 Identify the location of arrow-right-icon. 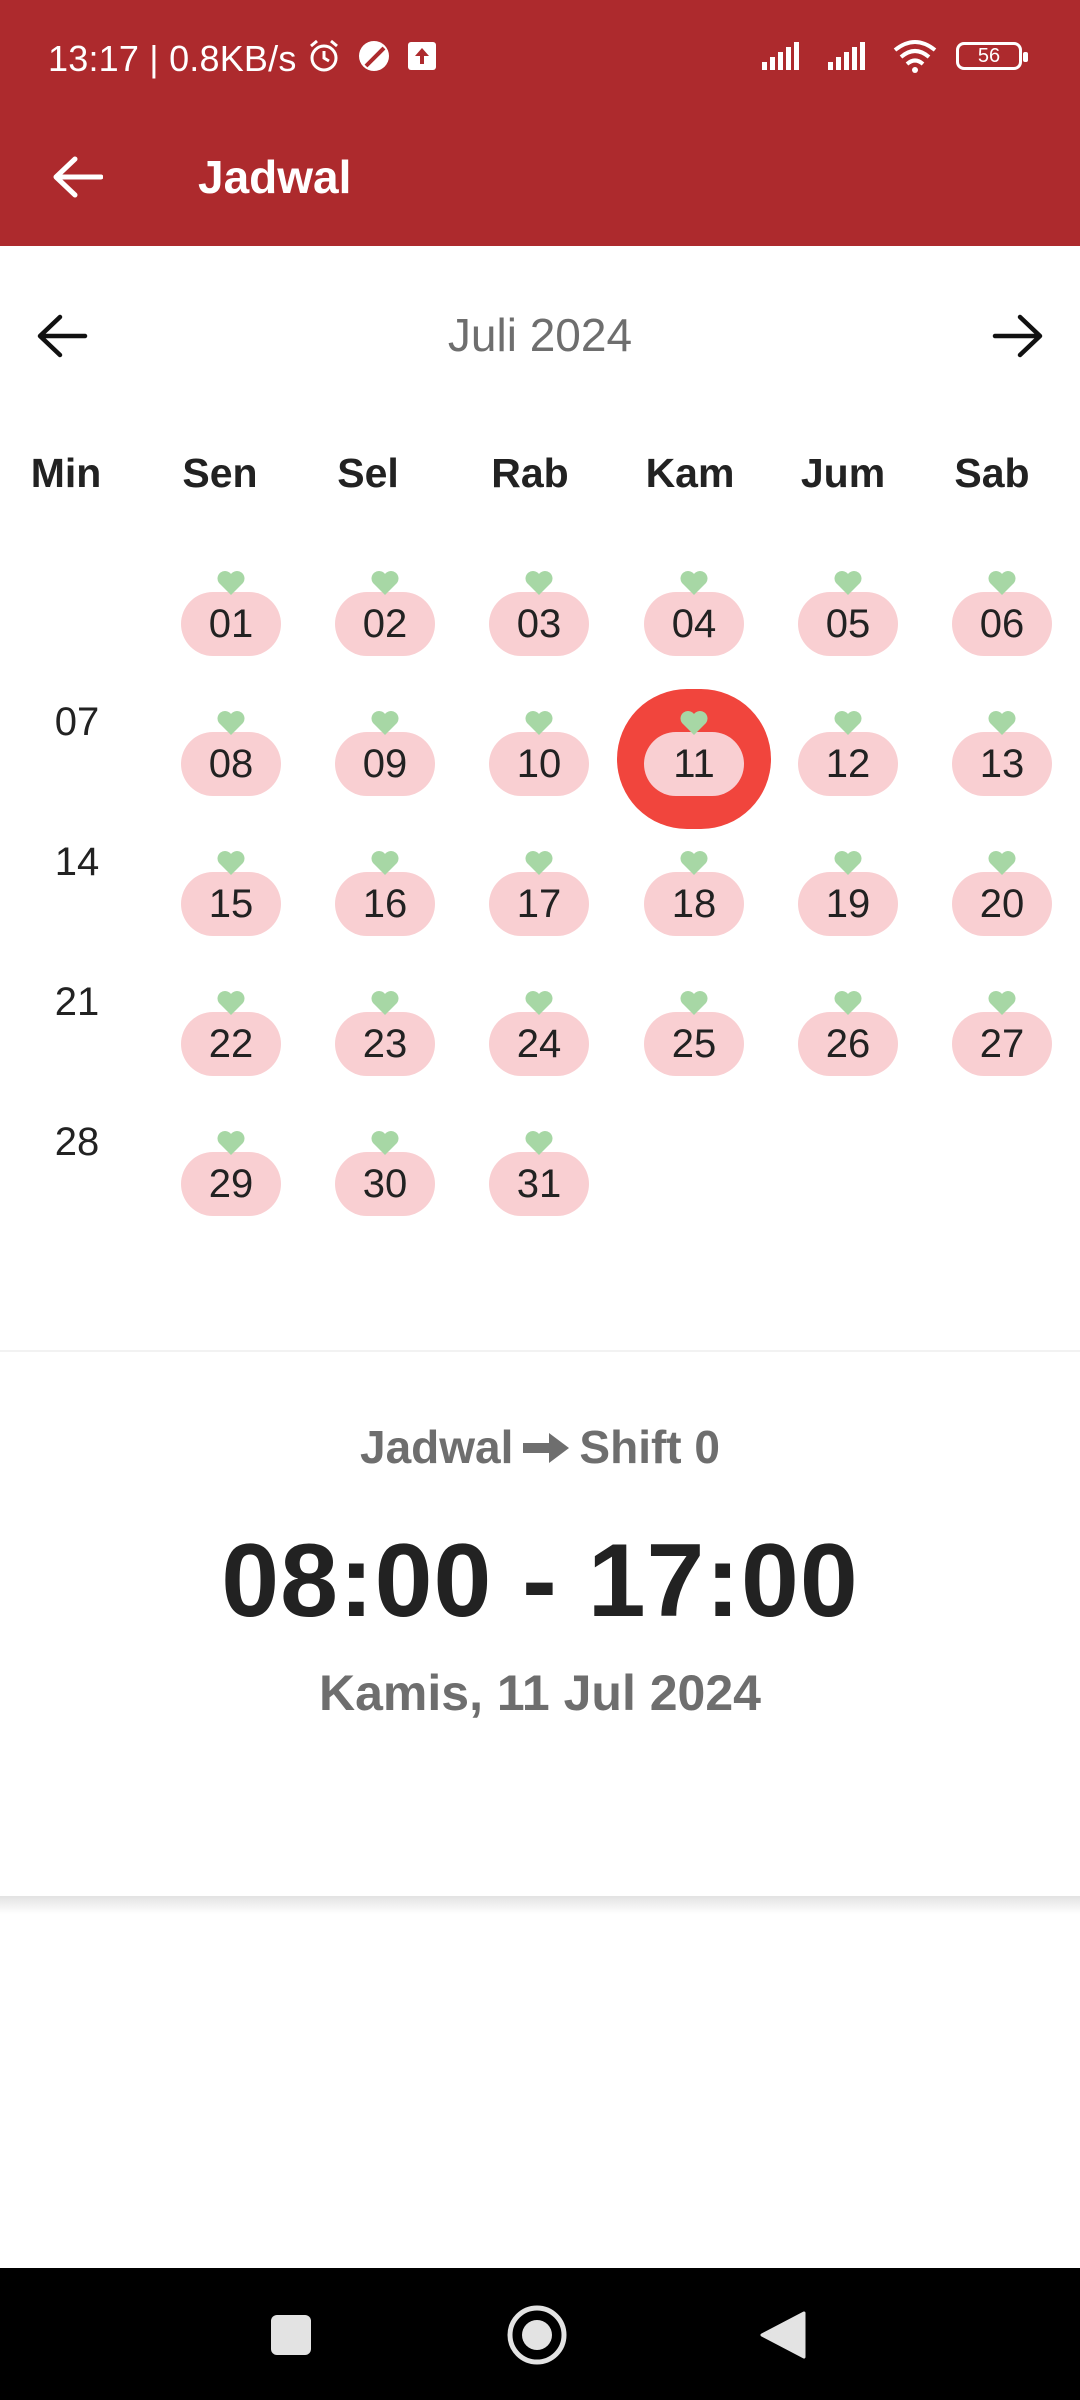
(1017, 336).